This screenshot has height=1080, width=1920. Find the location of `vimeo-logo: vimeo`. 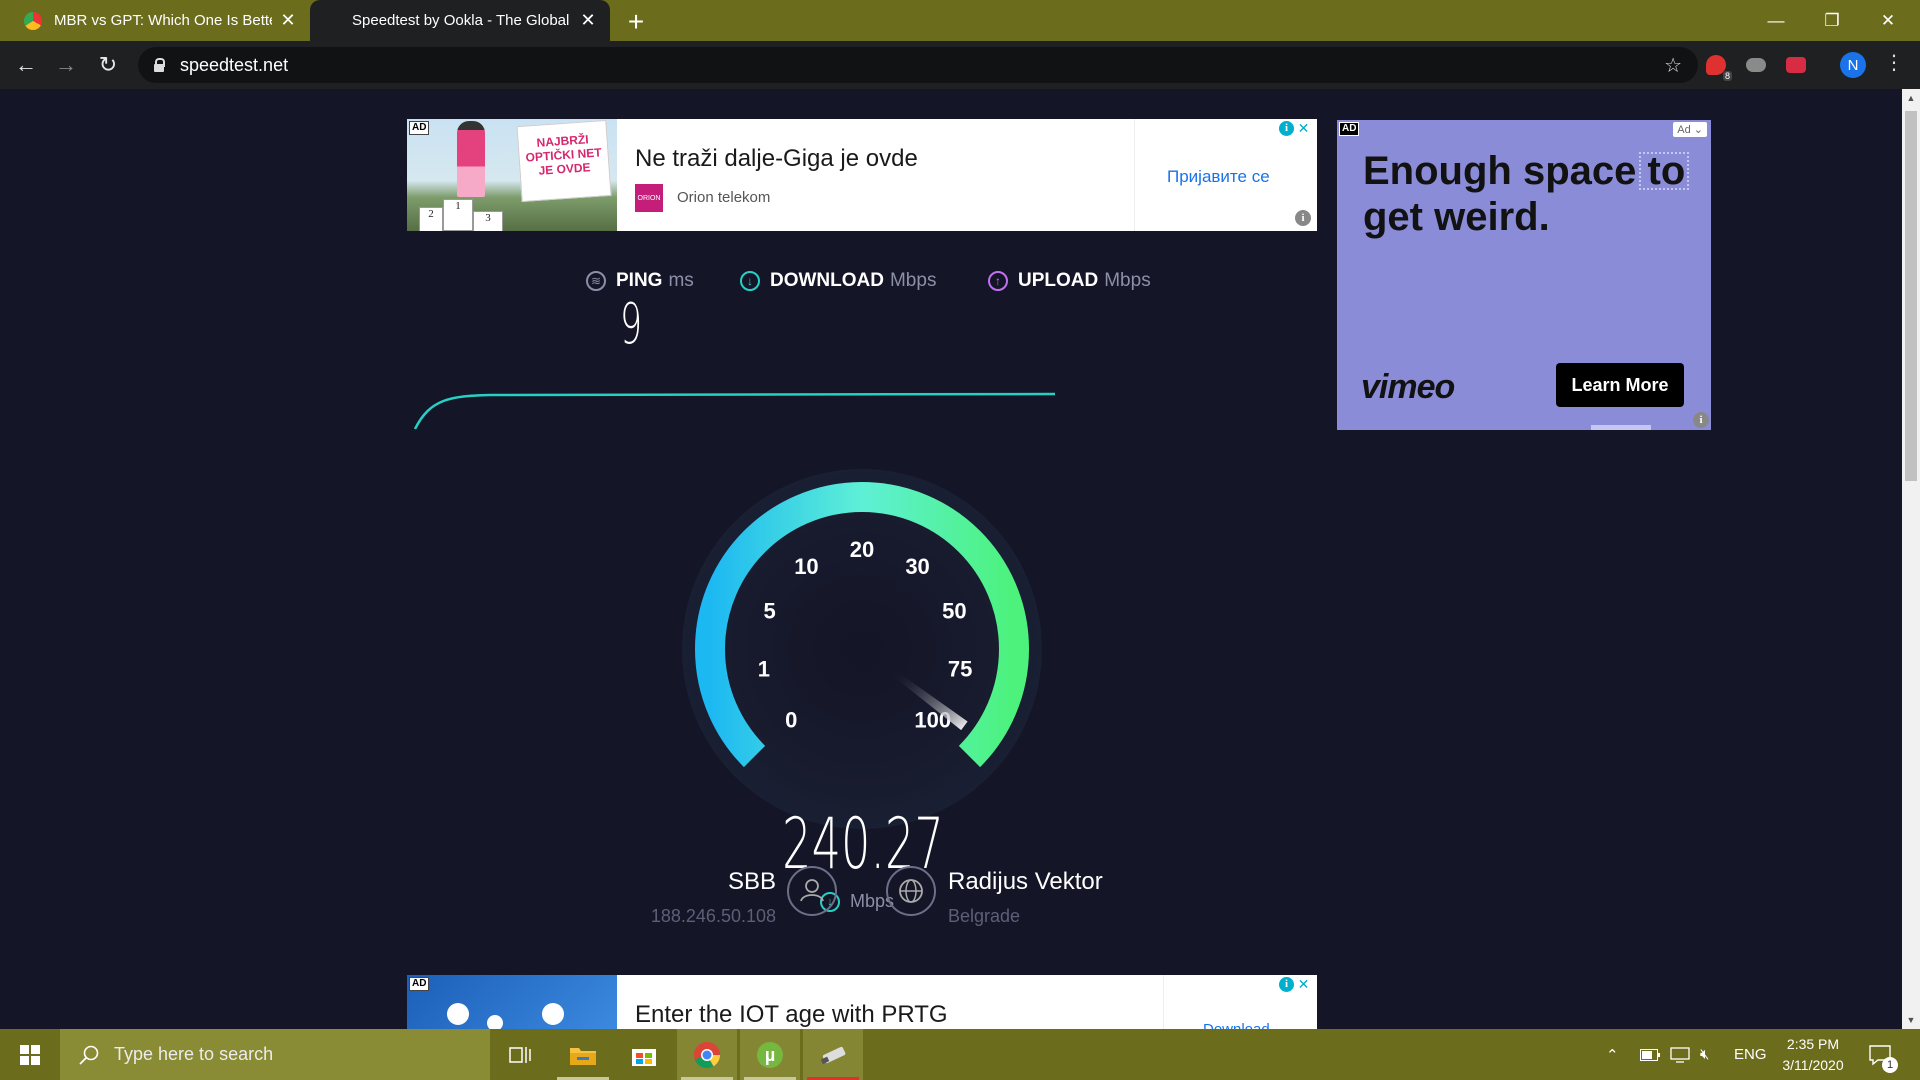

vimeo-logo: vimeo is located at coordinates (1408, 387).